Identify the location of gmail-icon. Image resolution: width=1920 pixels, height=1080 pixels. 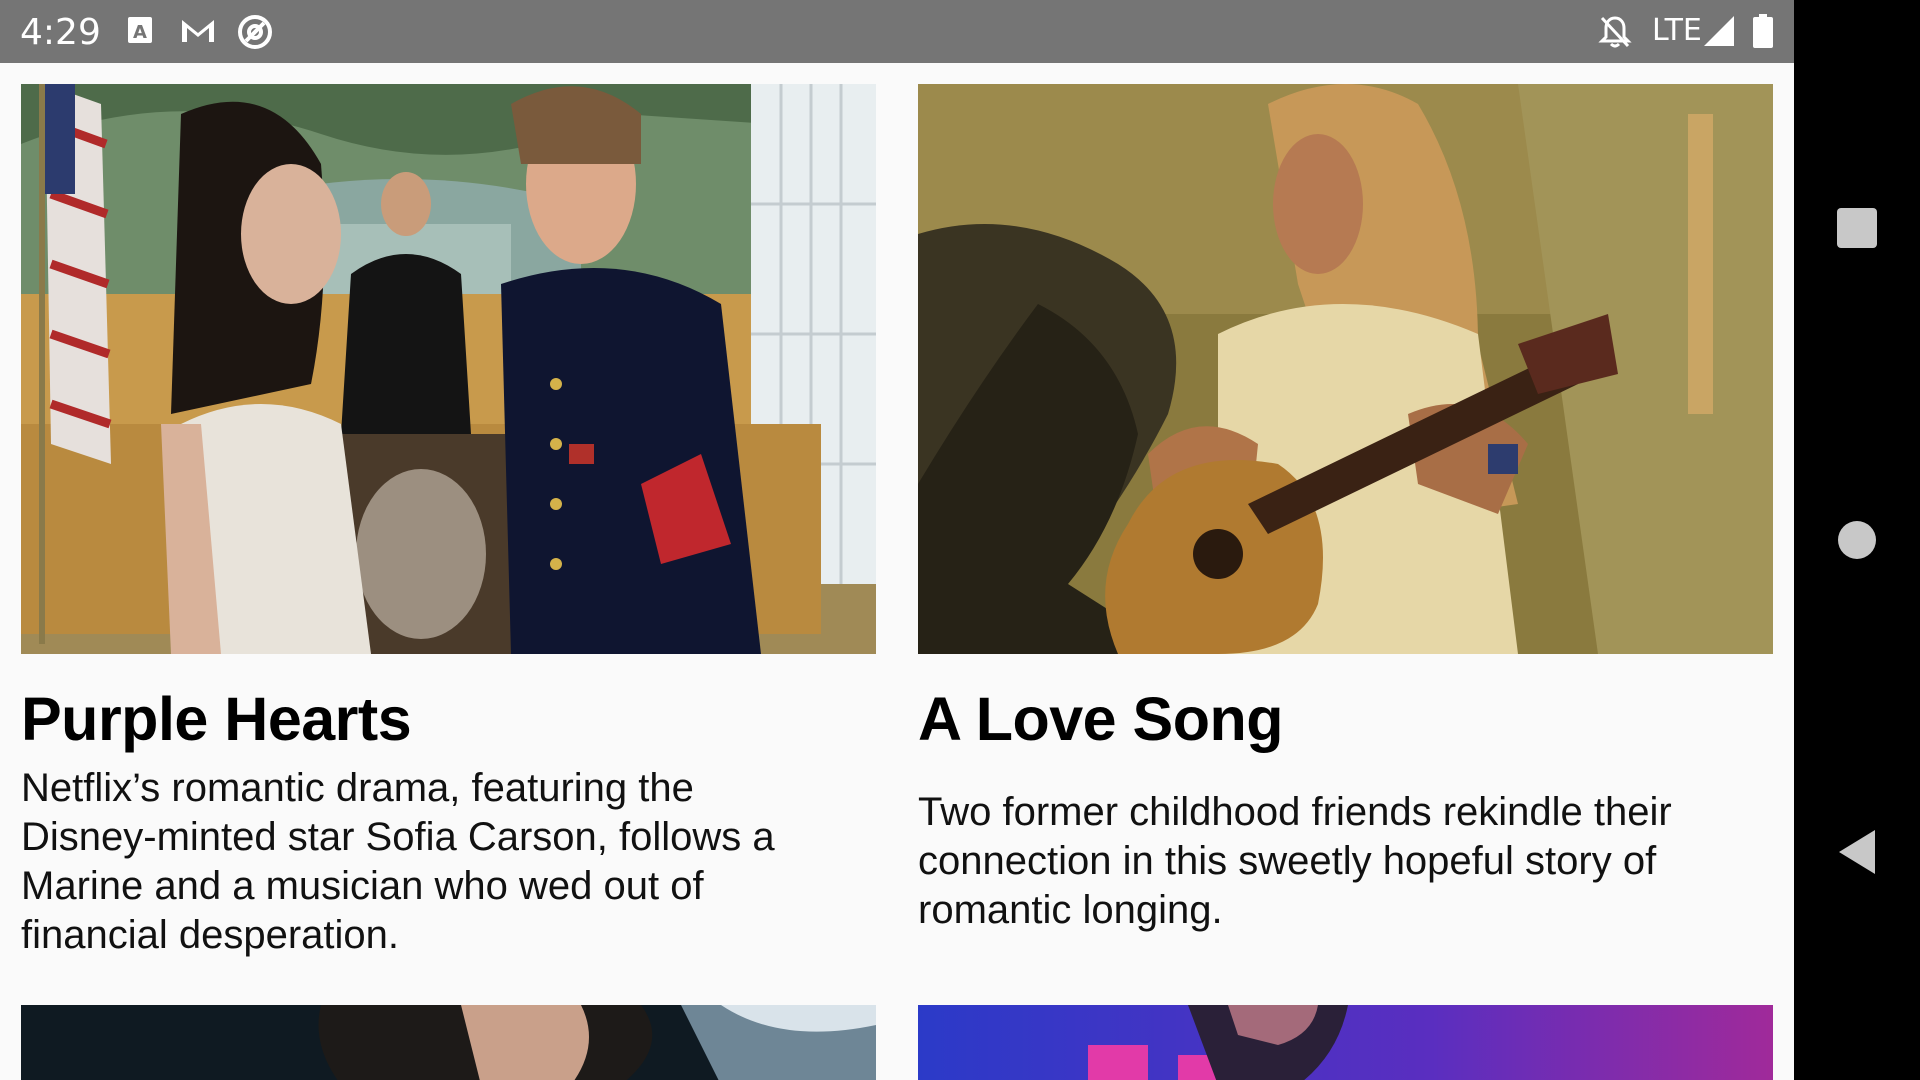
(198, 32).